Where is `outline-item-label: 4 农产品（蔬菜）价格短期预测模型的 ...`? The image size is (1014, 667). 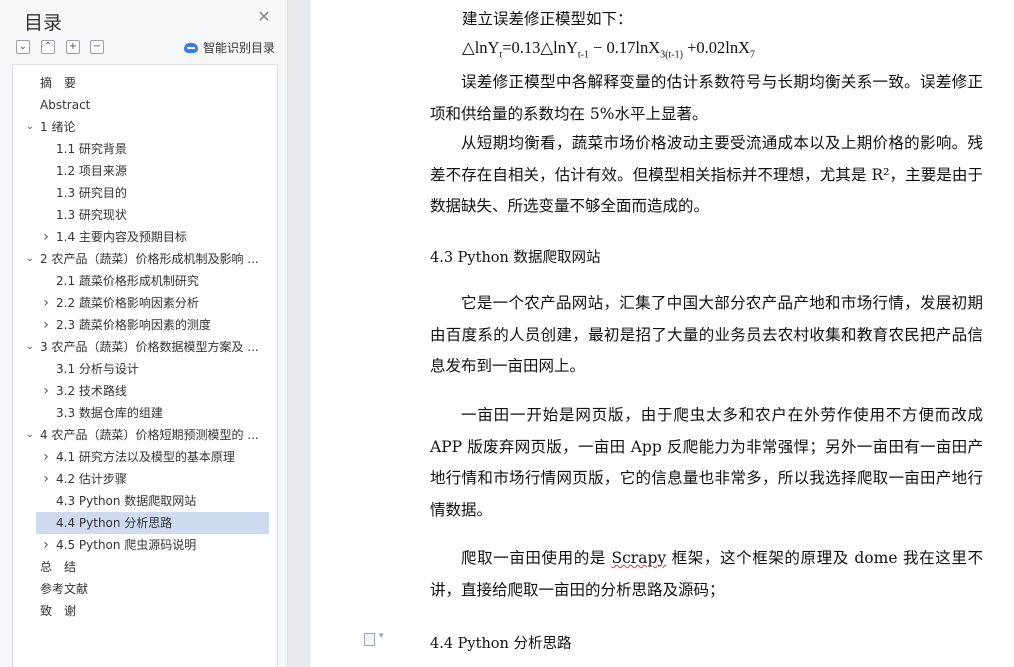
outline-item-label: 4 农产品（蔬菜）价格短期预测模型的 ... is located at coordinates (149, 435).